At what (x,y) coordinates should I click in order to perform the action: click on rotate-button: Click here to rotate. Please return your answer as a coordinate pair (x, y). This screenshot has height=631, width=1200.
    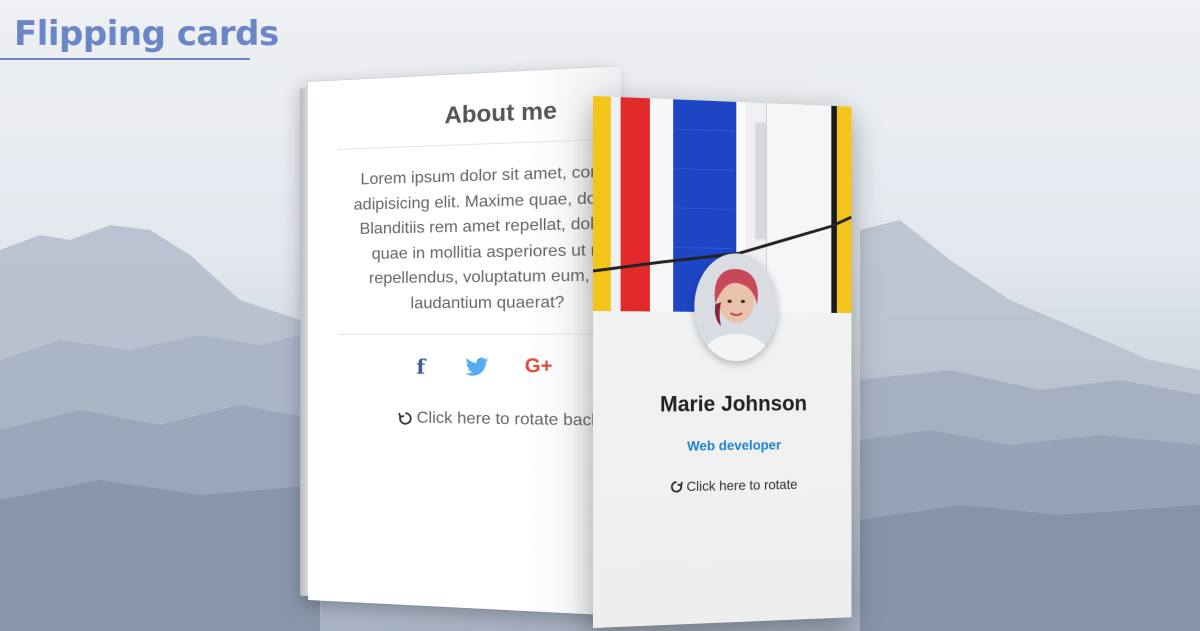
    Looking at the image, I should click on (722, 485).